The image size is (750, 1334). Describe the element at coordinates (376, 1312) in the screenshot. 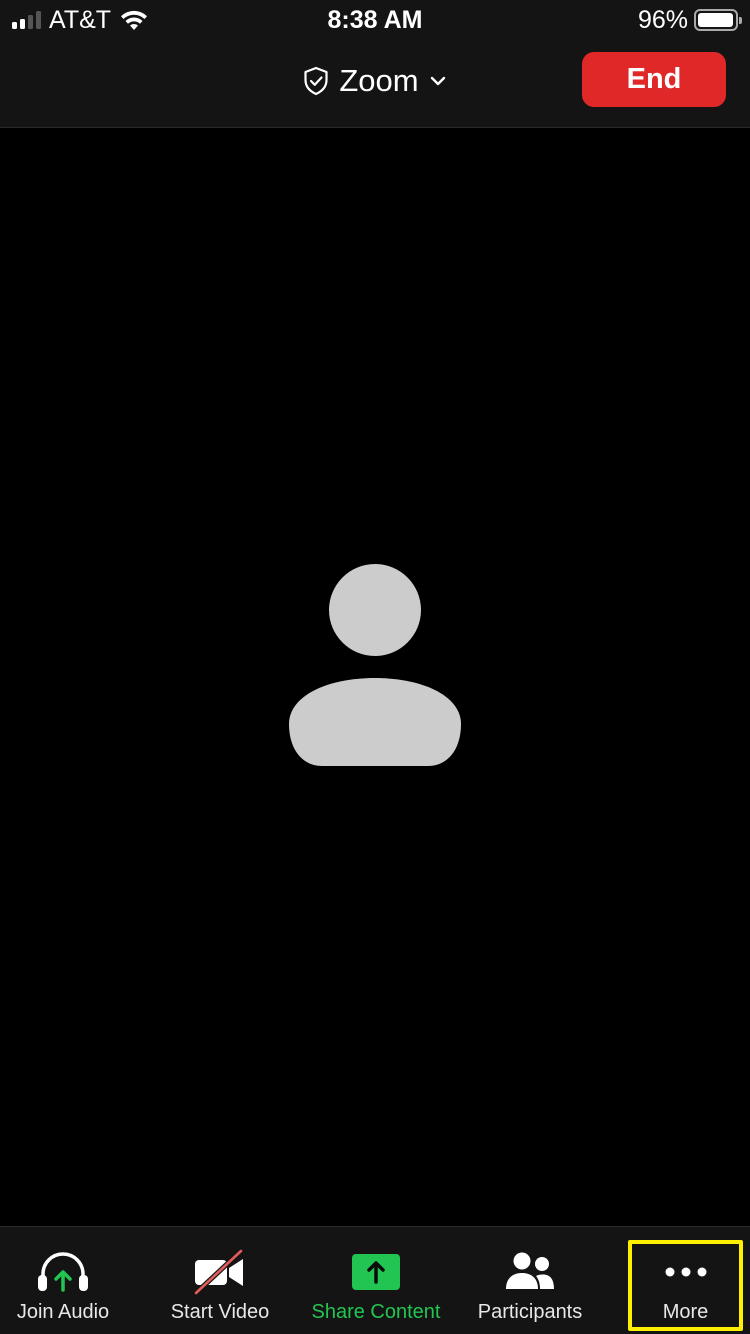

I see `share-content-label: Share Content` at that location.